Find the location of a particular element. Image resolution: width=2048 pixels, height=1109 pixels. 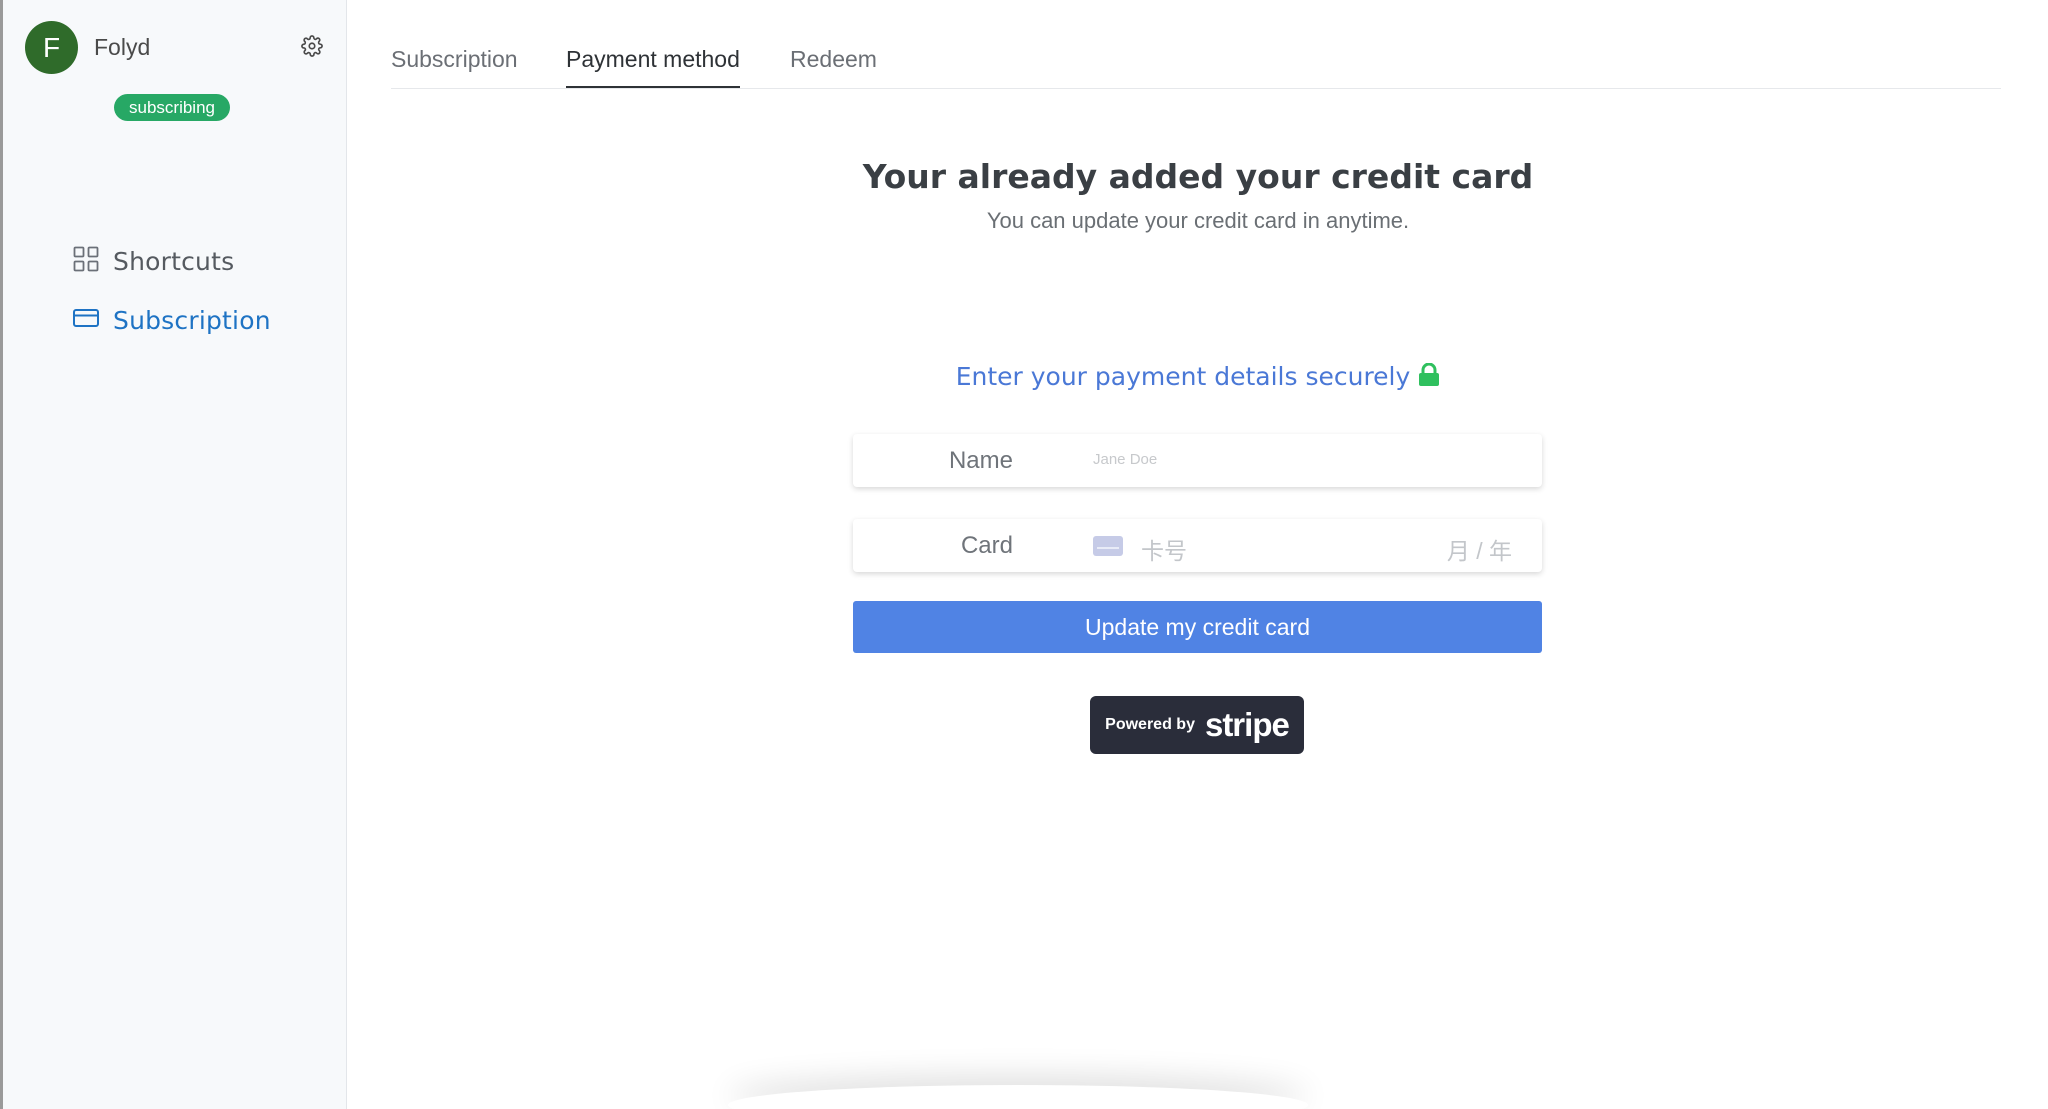

username: Folyd is located at coordinates (122, 47).